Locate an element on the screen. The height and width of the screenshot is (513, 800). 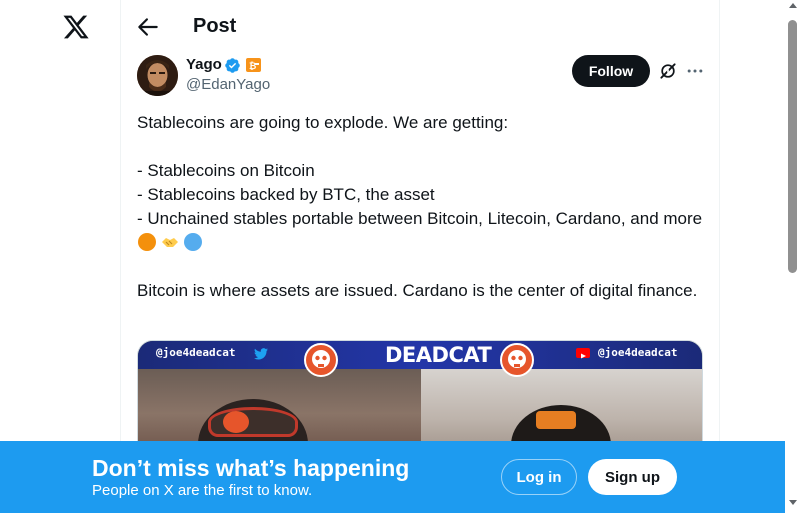
signup-prompt-subheading: People on X are the first to know. is located at coordinates (202, 490).